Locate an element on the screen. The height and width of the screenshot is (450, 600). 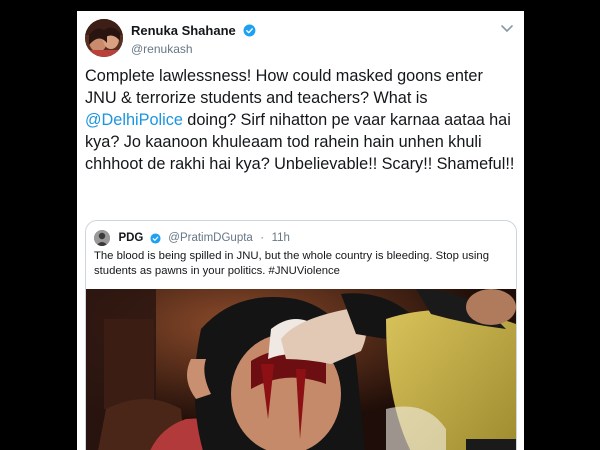
avatar is located at coordinates (104, 38).